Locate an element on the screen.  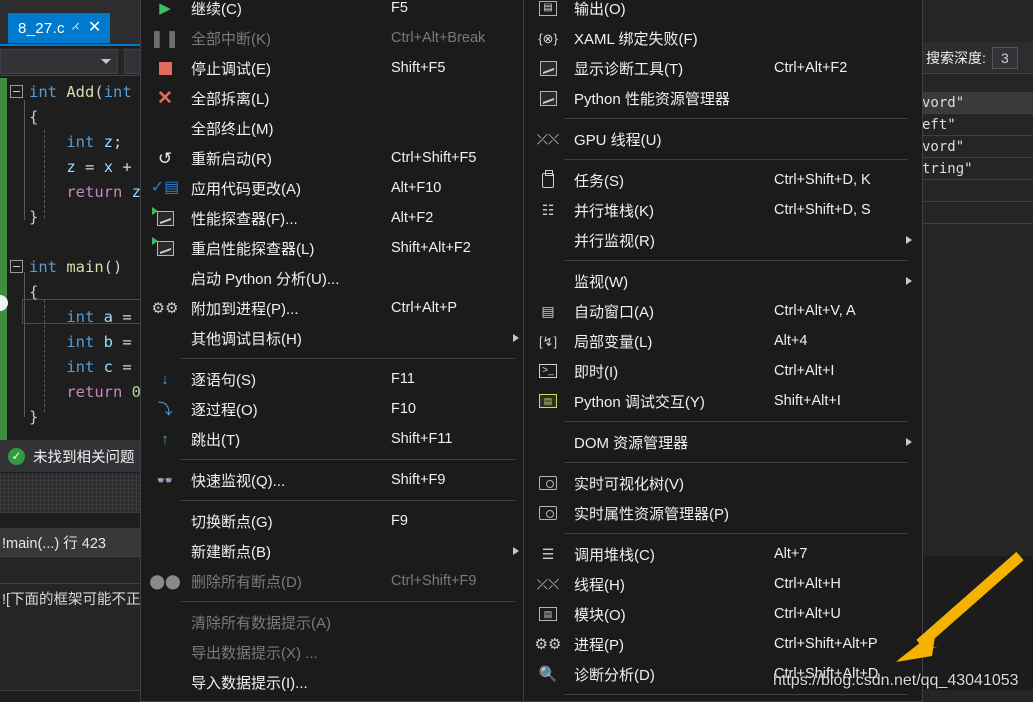
menu-item-shortcut: Ctrl+Shift+F9 is located at coordinates (434, 581).